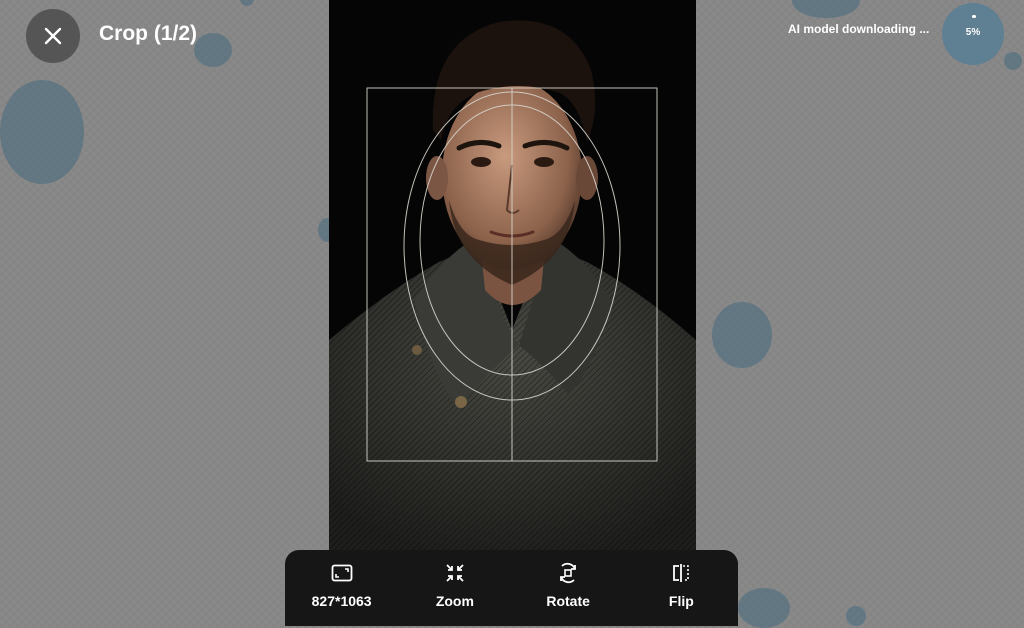 This screenshot has height=628, width=1024. Describe the element at coordinates (568, 573) in the screenshot. I see `rotate-icon` at that location.